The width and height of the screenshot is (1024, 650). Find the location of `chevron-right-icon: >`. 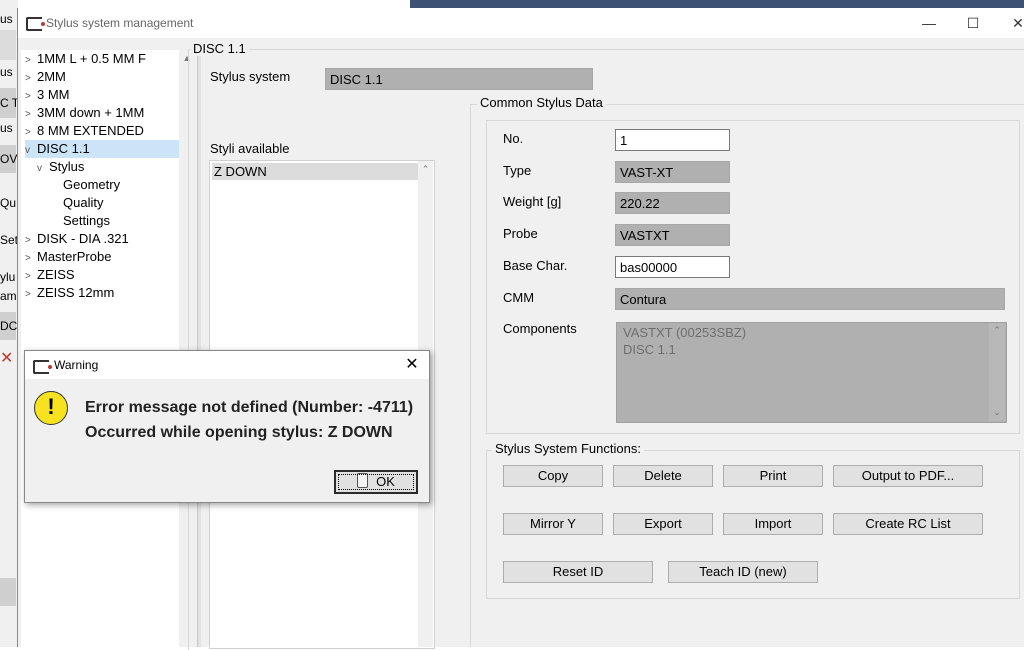

chevron-right-icon: > is located at coordinates (28, 294).